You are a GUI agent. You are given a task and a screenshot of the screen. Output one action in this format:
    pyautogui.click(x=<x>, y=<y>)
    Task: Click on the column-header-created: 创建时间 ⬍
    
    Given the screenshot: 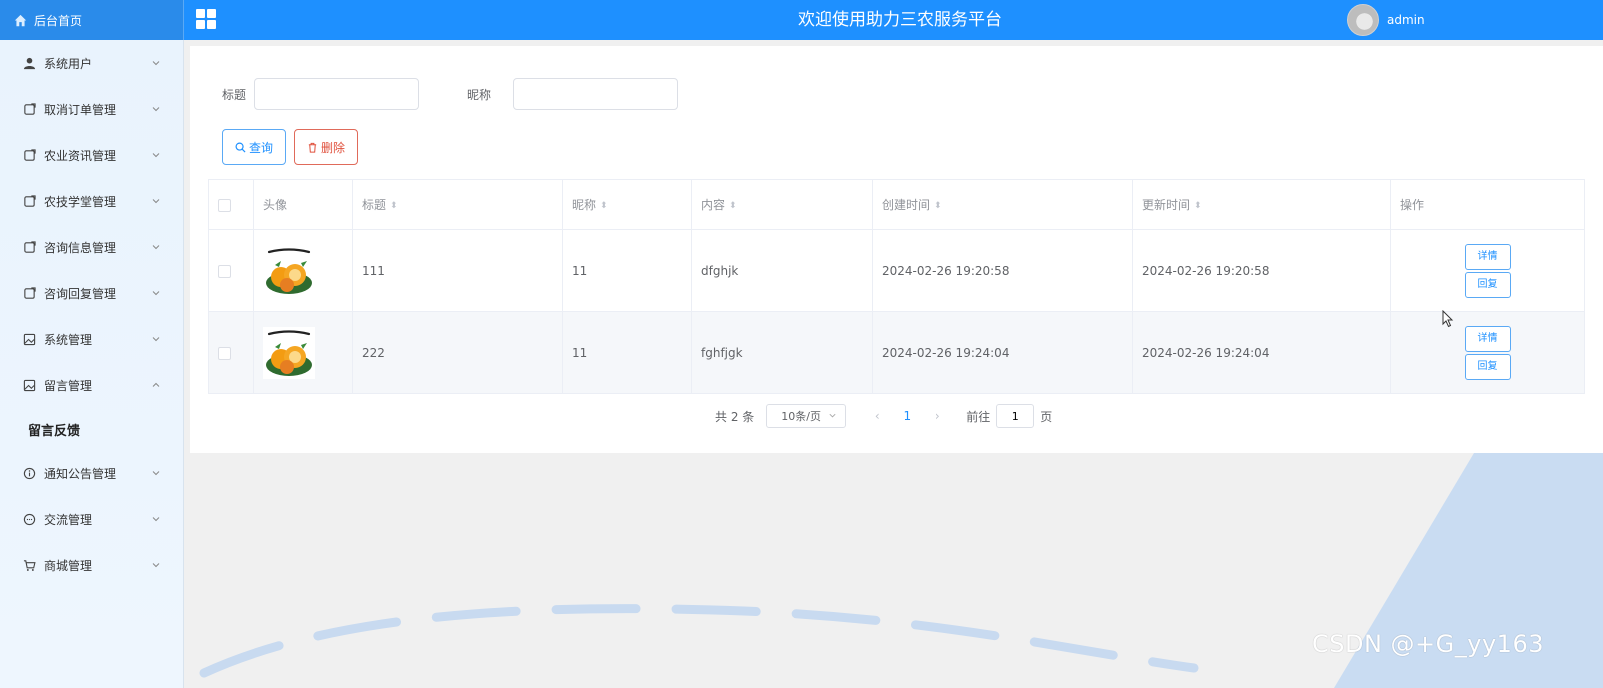 What is the action you would take?
    pyautogui.click(x=1002, y=204)
    